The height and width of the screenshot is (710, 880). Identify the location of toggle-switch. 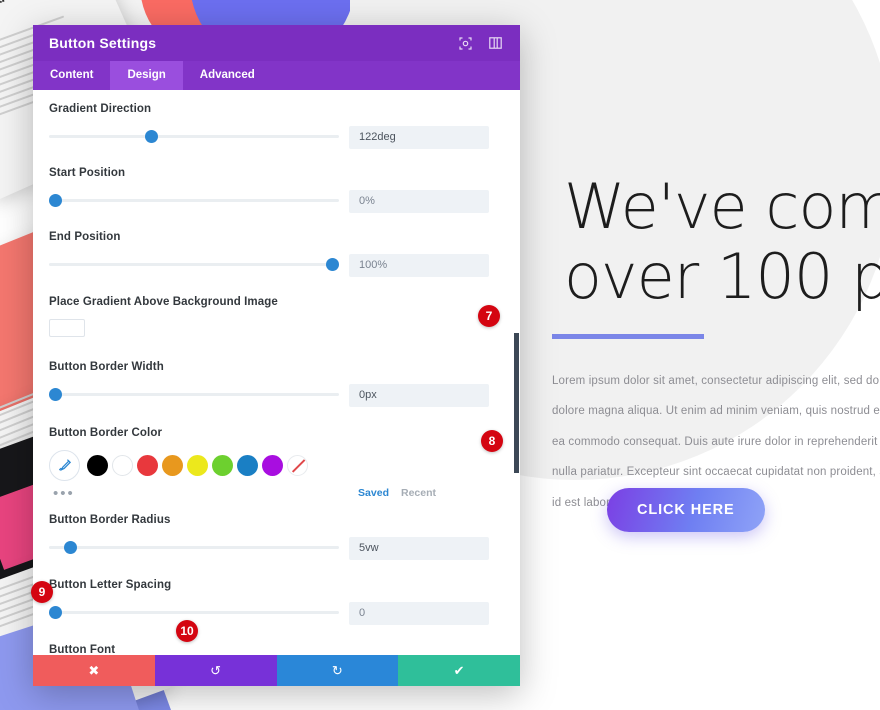
(67, 328).